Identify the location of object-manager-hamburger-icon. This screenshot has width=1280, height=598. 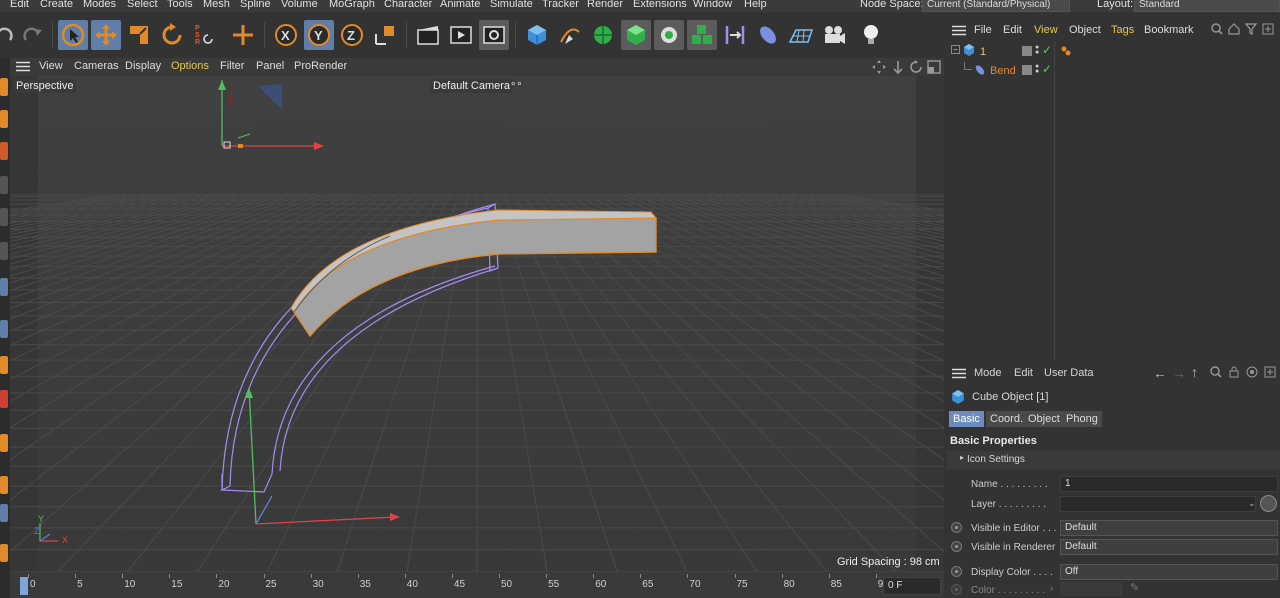
(959, 32).